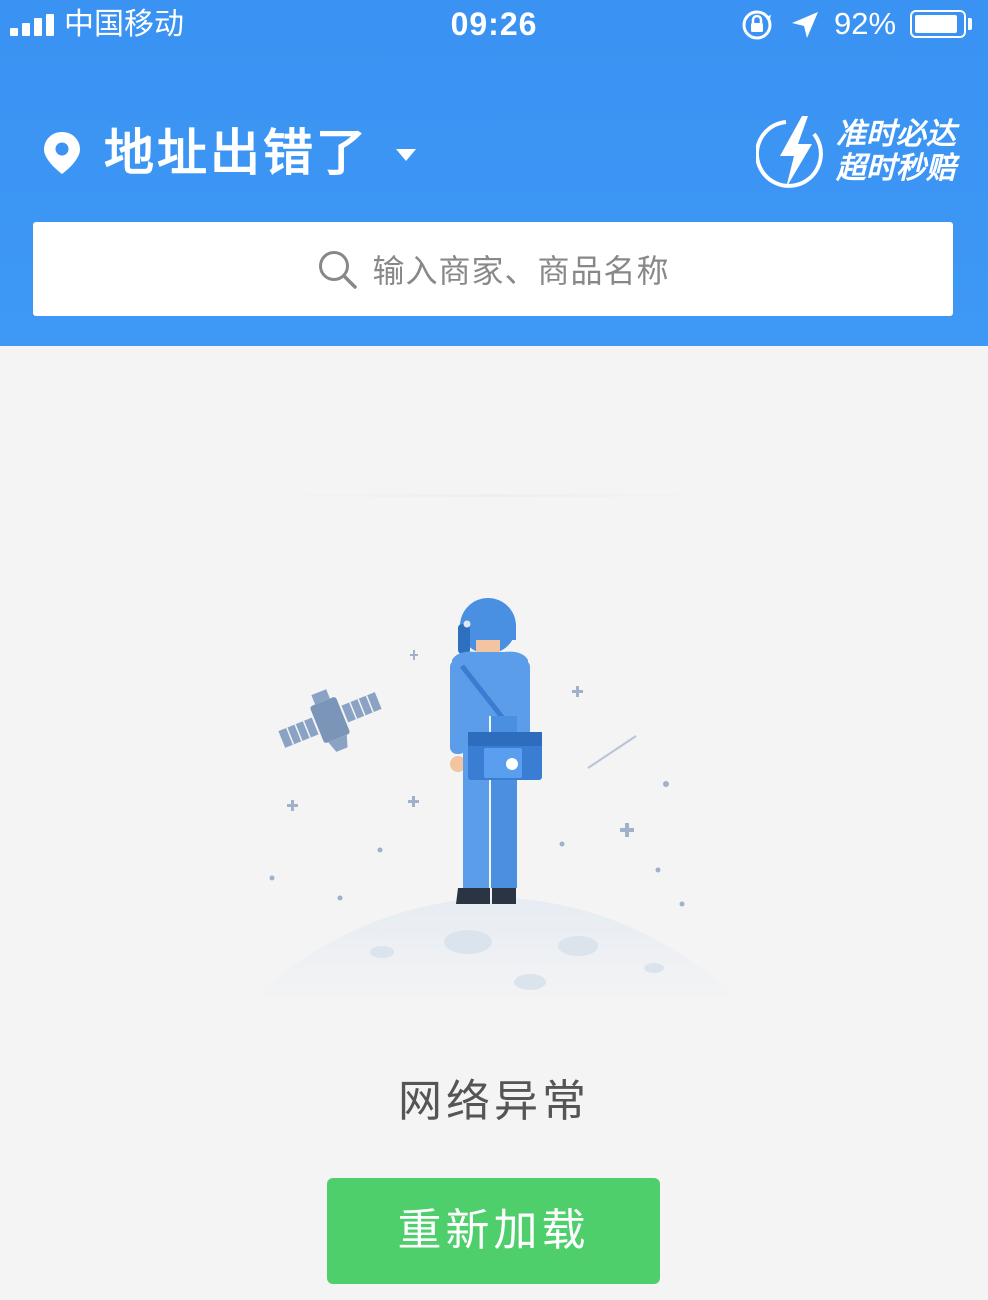 The width and height of the screenshot is (988, 1300). What do you see at coordinates (896, 168) in the screenshot?
I see `promise-line-2: 超时秒赔` at bounding box center [896, 168].